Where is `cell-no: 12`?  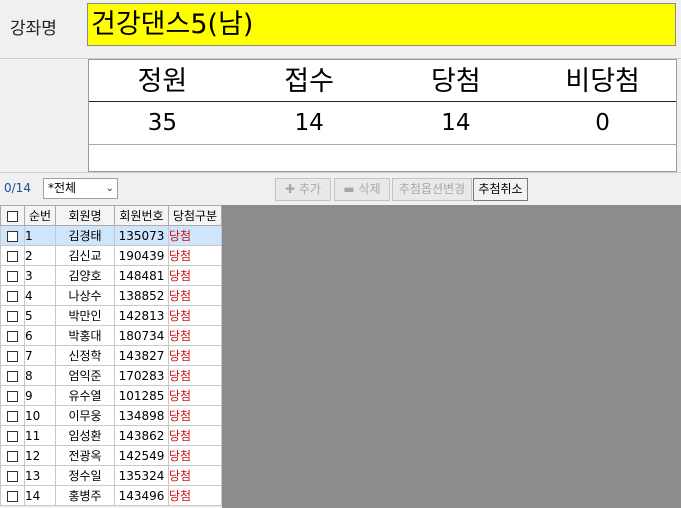 cell-no: 12 is located at coordinates (40, 455).